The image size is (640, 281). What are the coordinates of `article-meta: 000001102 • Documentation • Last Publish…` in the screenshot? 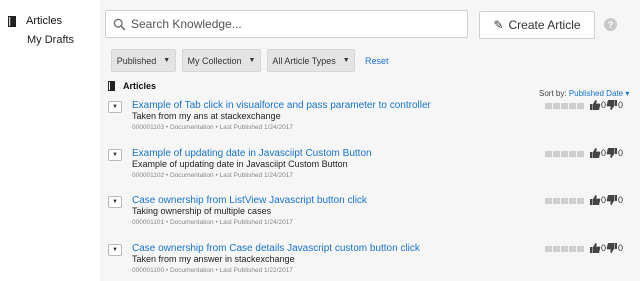 It's located at (212, 175).